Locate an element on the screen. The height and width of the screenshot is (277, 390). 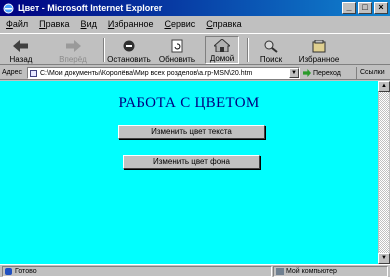
back-label: Назад is located at coordinates (21, 59).